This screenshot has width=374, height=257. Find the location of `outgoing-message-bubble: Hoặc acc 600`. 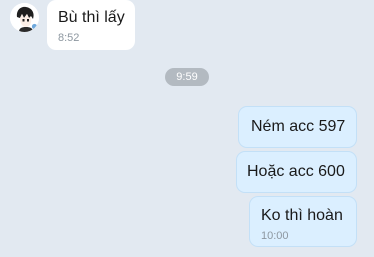

outgoing-message-bubble: Hoặc acc 600 is located at coordinates (296, 172).